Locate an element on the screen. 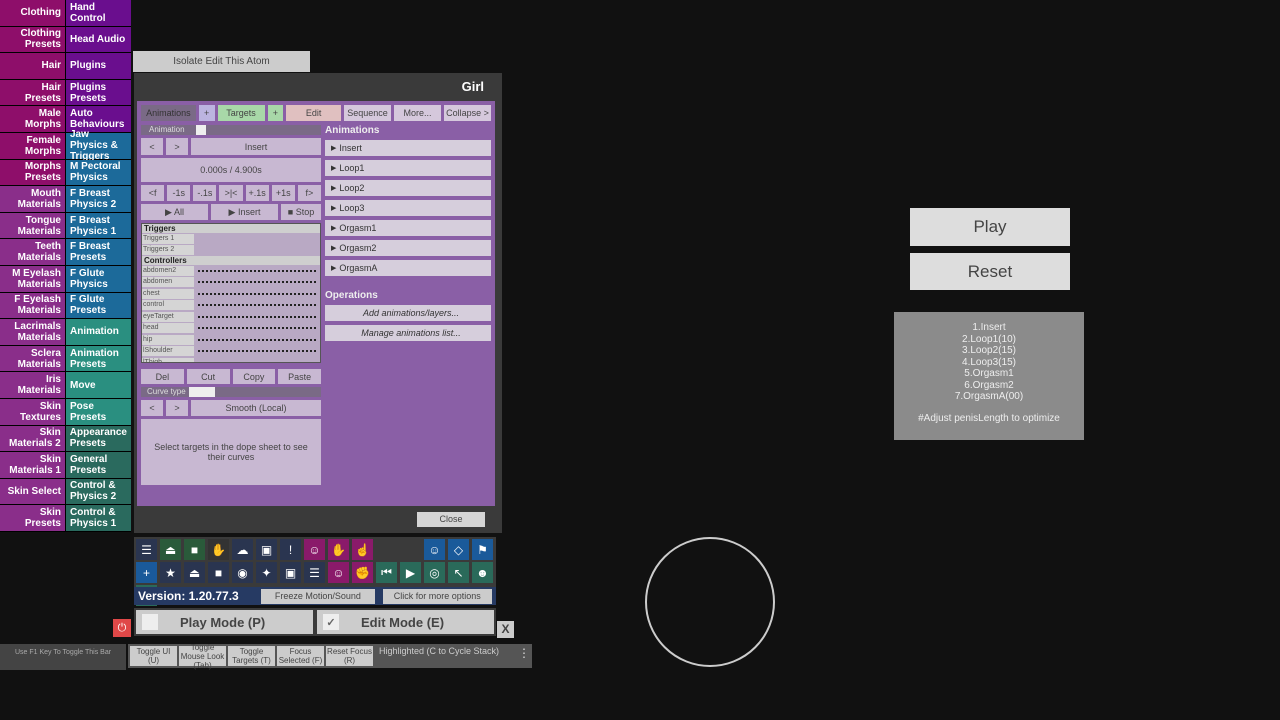 The width and height of the screenshot is (1280, 720). person-remove-icon: ☺ is located at coordinates (338, 572).